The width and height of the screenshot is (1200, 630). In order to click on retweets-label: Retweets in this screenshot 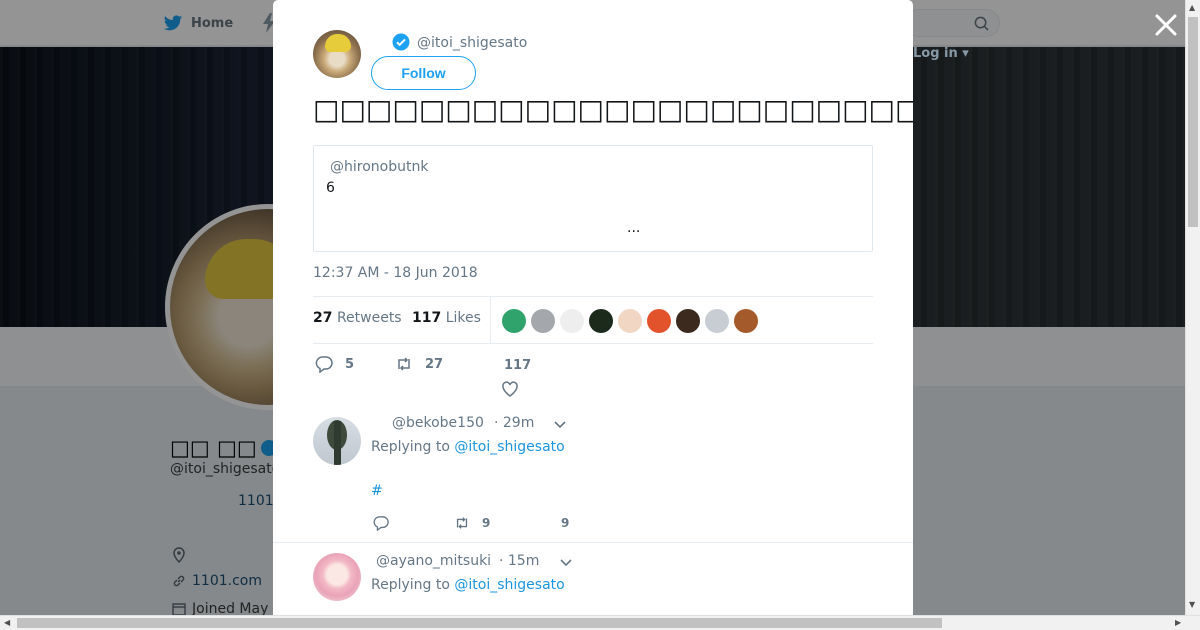, I will do `click(369, 318)`.